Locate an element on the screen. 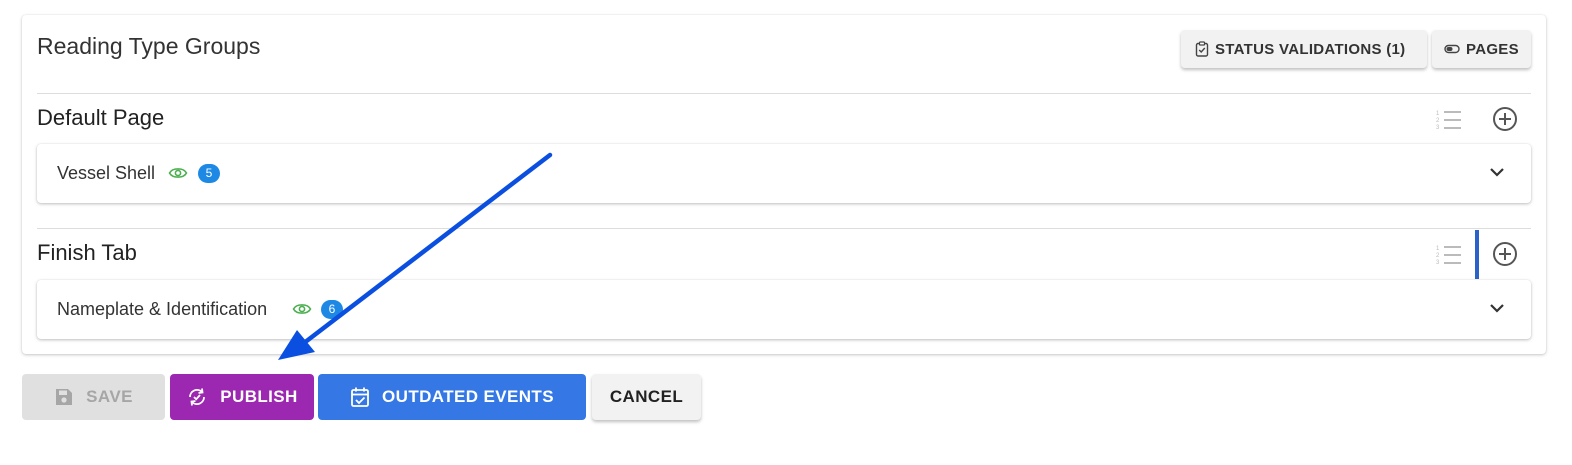 The width and height of the screenshot is (1572, 465). section-title-finish-tab: Finish Tab is located at coordinates (87, 252).